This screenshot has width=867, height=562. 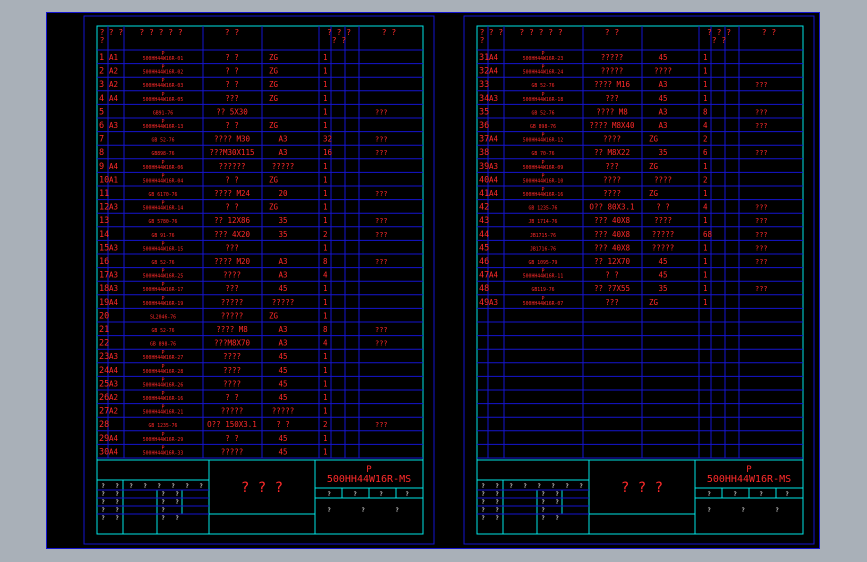 What do you see at coordinates (232, 343) in the screenshot?
I see `part-name: ???M8X70` at bounding box center [232, 343].